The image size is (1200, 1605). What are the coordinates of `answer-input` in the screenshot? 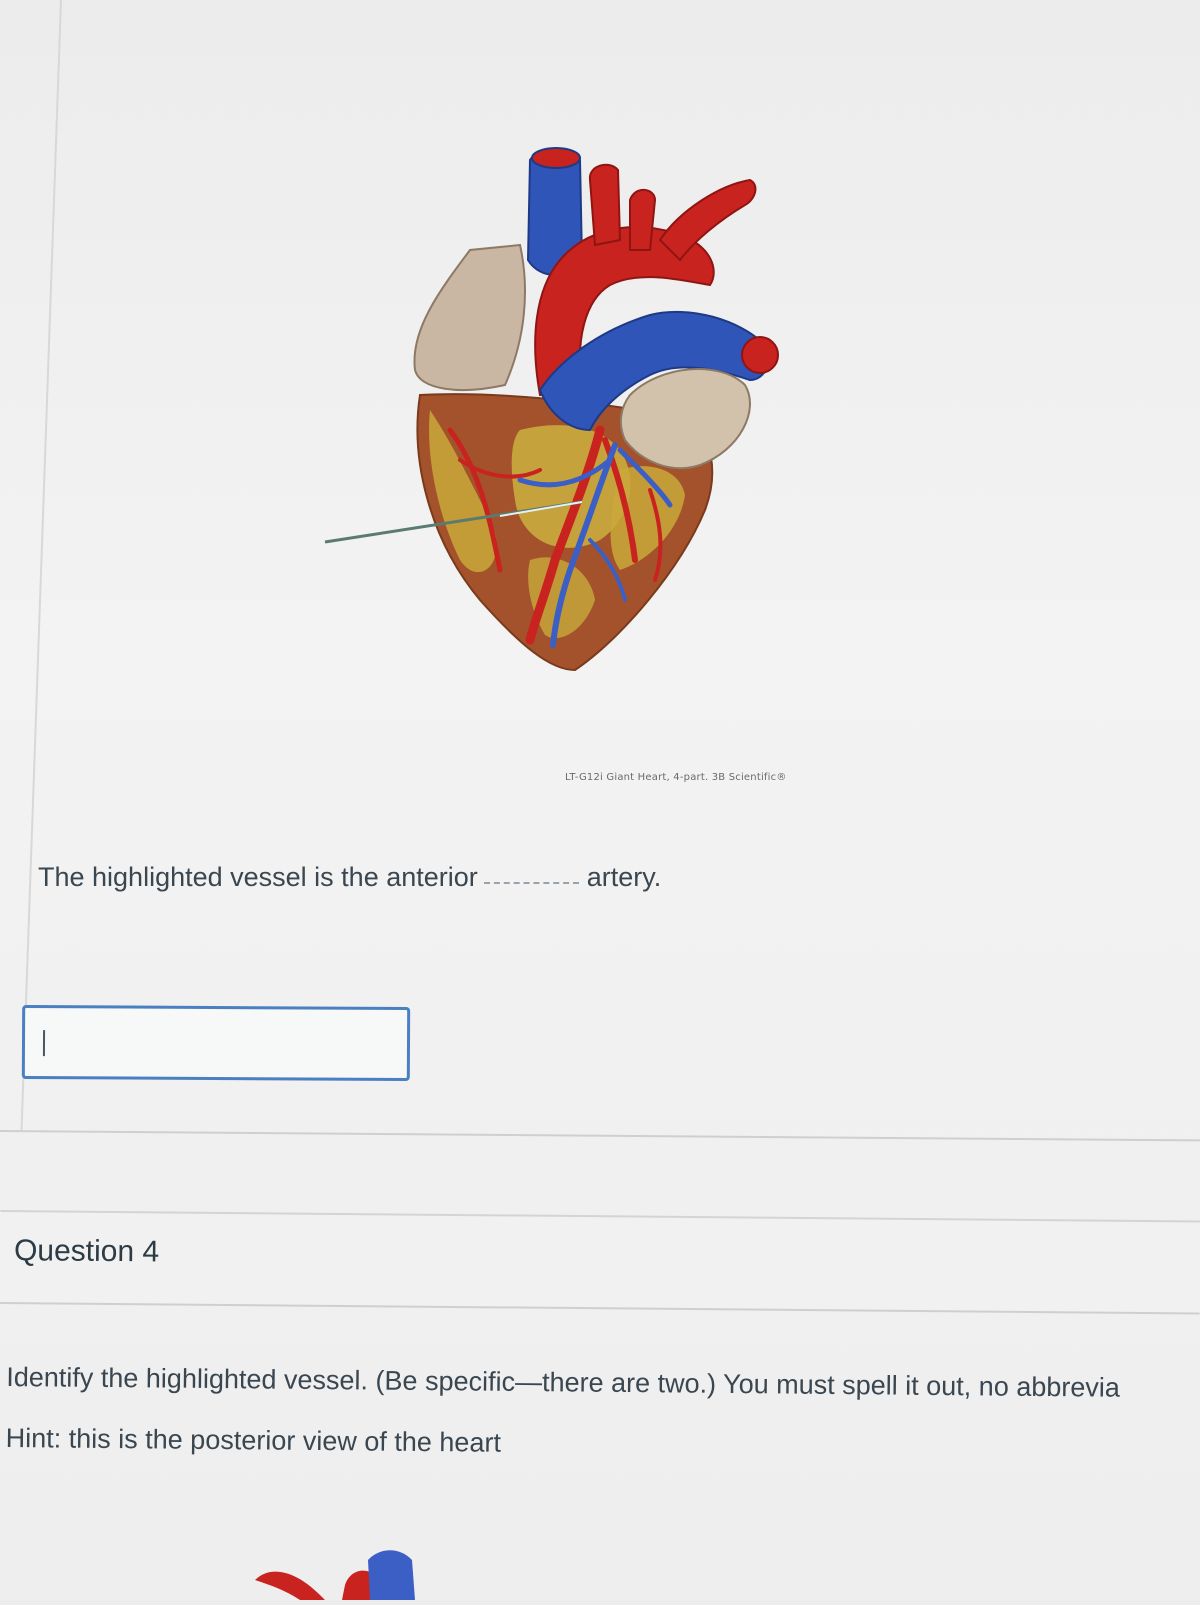 It's located at (216, 1043).